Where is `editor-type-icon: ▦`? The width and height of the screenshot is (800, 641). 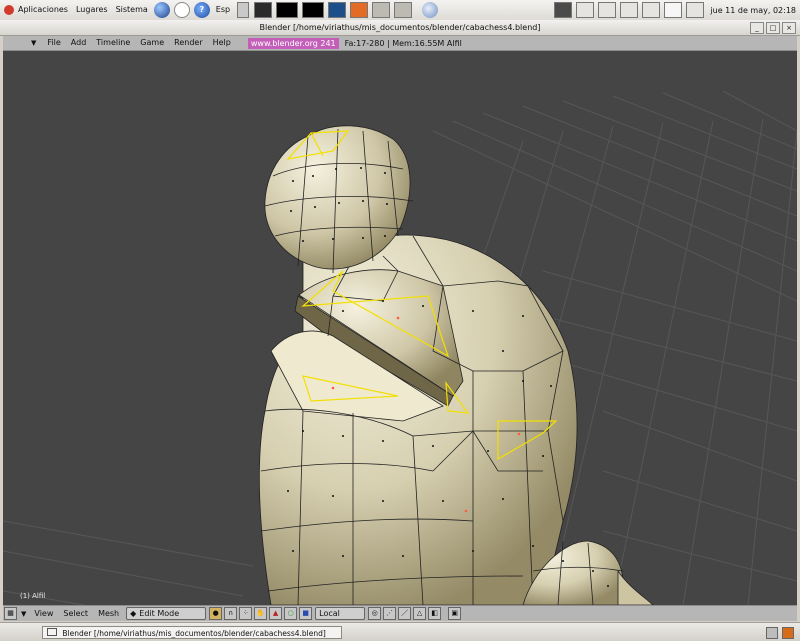 editor-type-icon: ▦ is located at coordinates (10, 613).